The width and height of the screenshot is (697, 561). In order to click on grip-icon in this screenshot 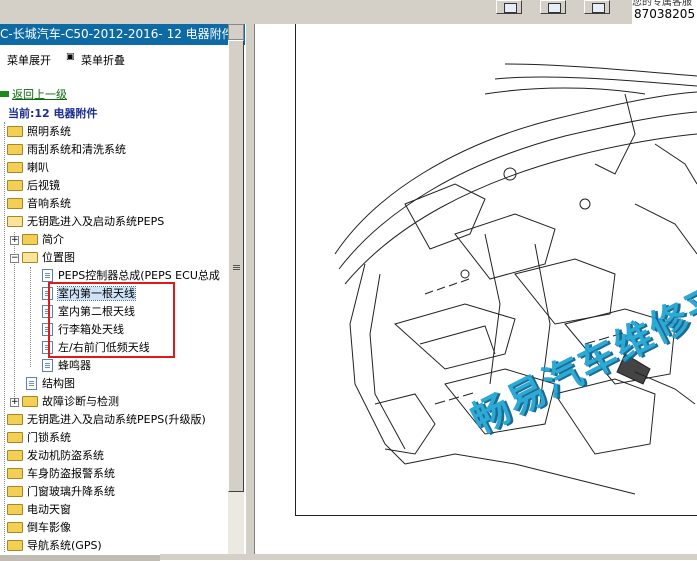, I will do `click(236, 265)`.